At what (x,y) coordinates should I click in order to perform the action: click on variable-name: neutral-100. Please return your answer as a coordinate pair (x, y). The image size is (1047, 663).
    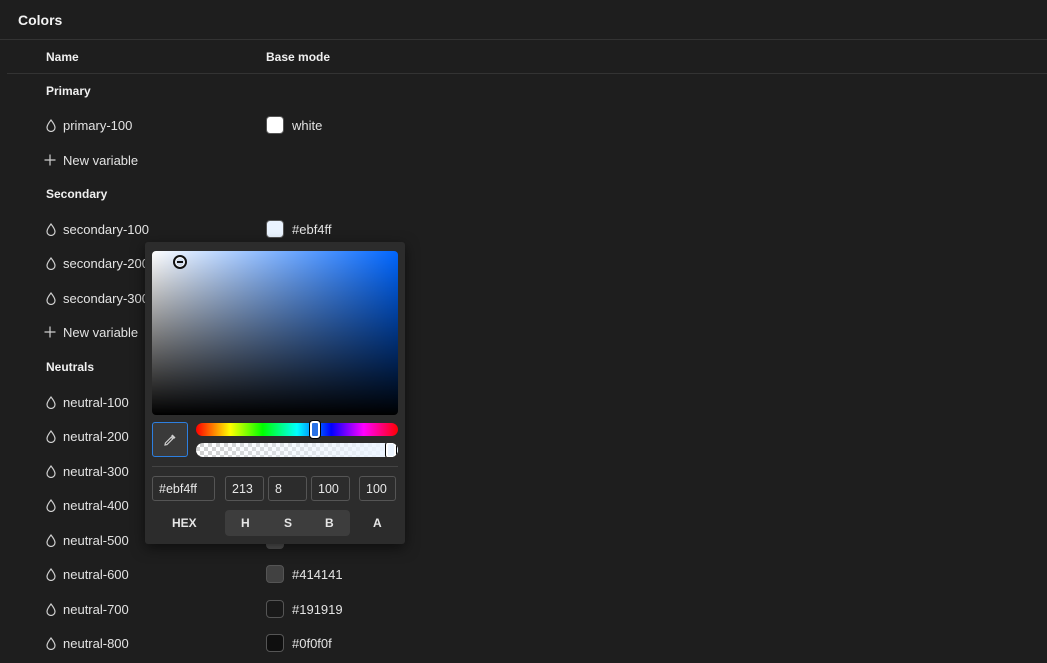
    Looking at the image, I should click on (96, 402).